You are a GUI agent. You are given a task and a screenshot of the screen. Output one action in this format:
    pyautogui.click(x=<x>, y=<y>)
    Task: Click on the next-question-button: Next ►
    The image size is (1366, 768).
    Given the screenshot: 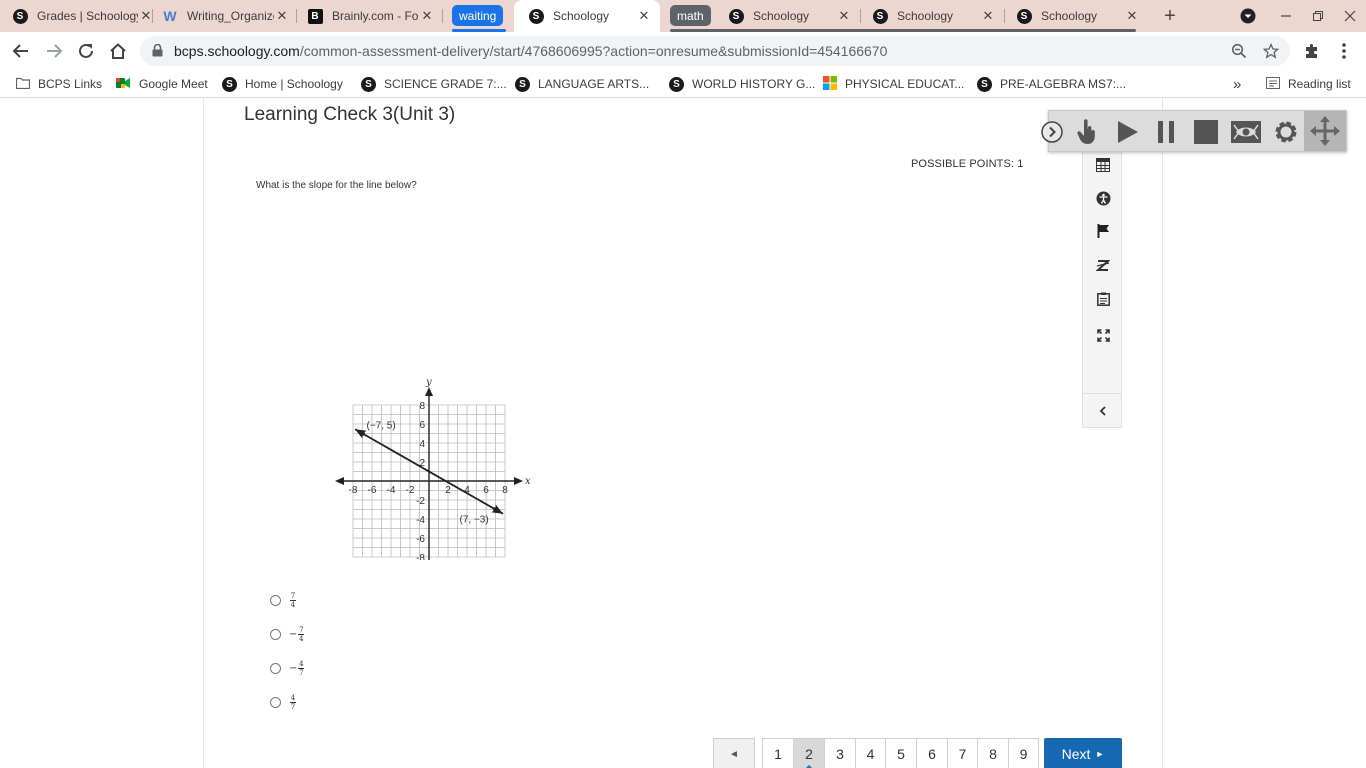 What is the action you would take?
    pyautogui.click(x=1083, y=753)
    